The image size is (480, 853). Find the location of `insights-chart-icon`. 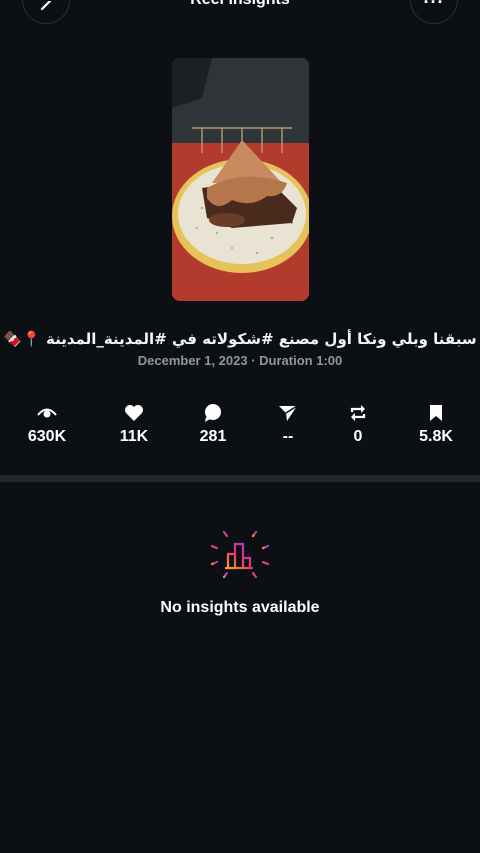

insights-chart-icon is located at coordinates (240, 558).